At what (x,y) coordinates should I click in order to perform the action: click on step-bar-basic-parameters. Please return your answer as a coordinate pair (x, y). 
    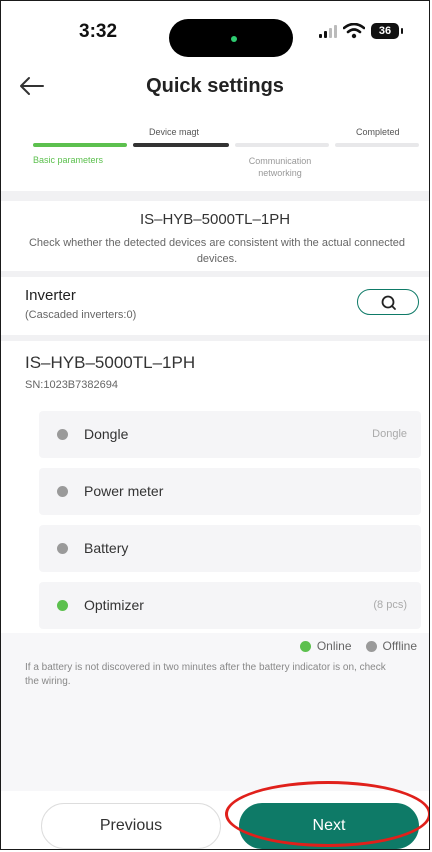
    Looking at the image, I should click on (80, 145).